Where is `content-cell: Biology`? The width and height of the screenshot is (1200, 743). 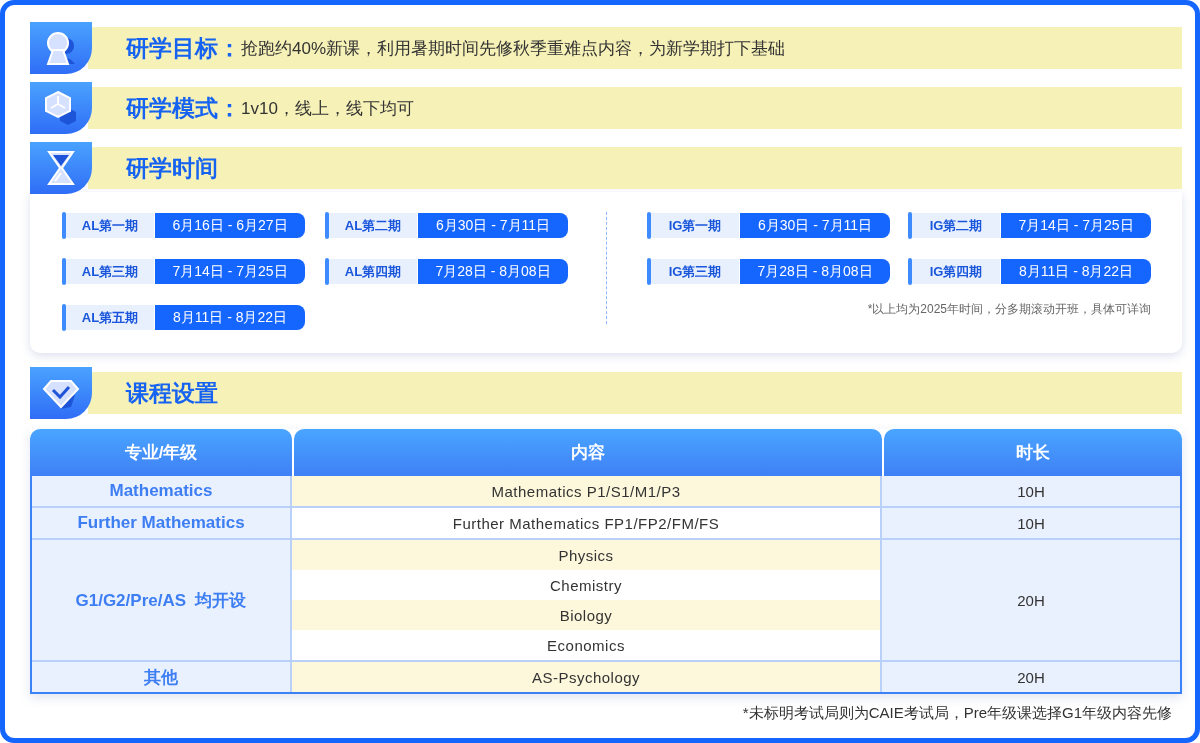
content-cell: Biology is located at coordinates (586, 615).